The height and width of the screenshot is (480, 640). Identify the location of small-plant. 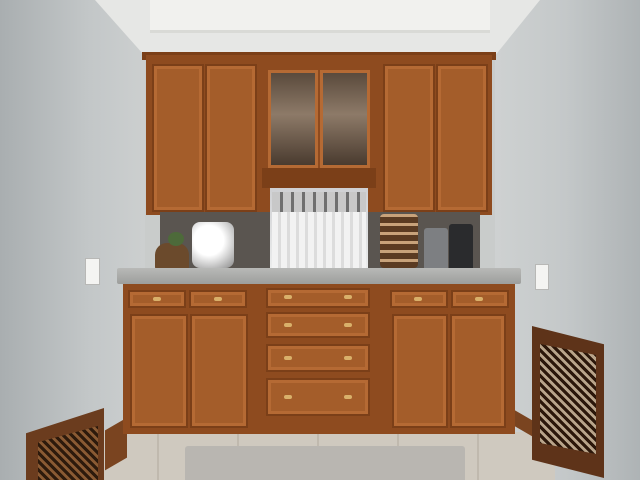
(176, 239).